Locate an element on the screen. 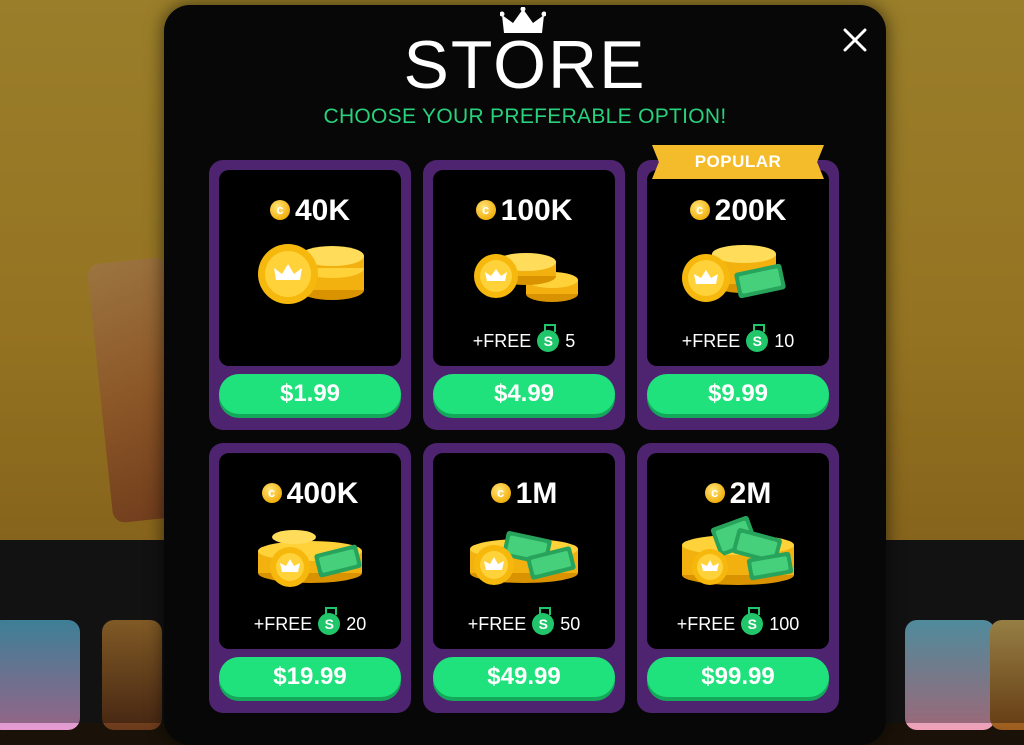 This screenshot has height=745, width=1024. package-card-body: c 2M +FREE S 100 is located at coordinates (738, 551).